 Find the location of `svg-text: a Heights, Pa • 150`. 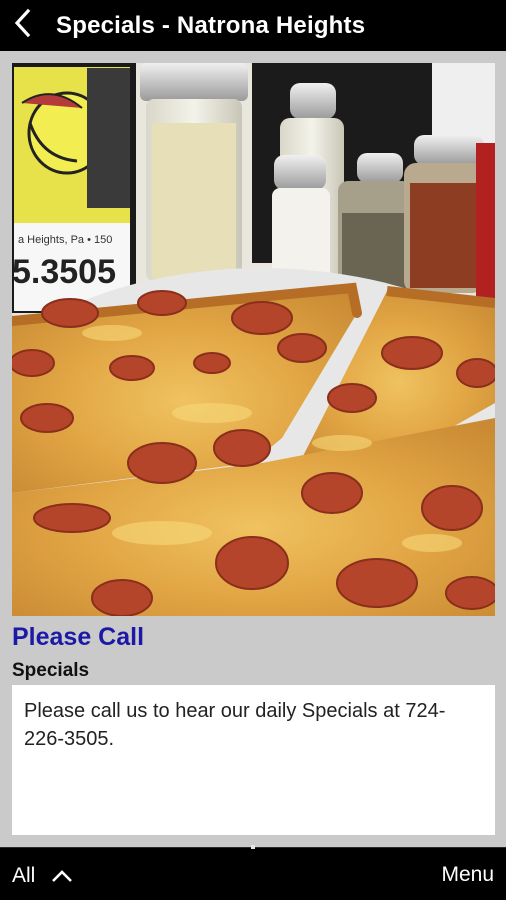

svg-text: a Heights, Pa • 150 is located at coordinates (65, 240).